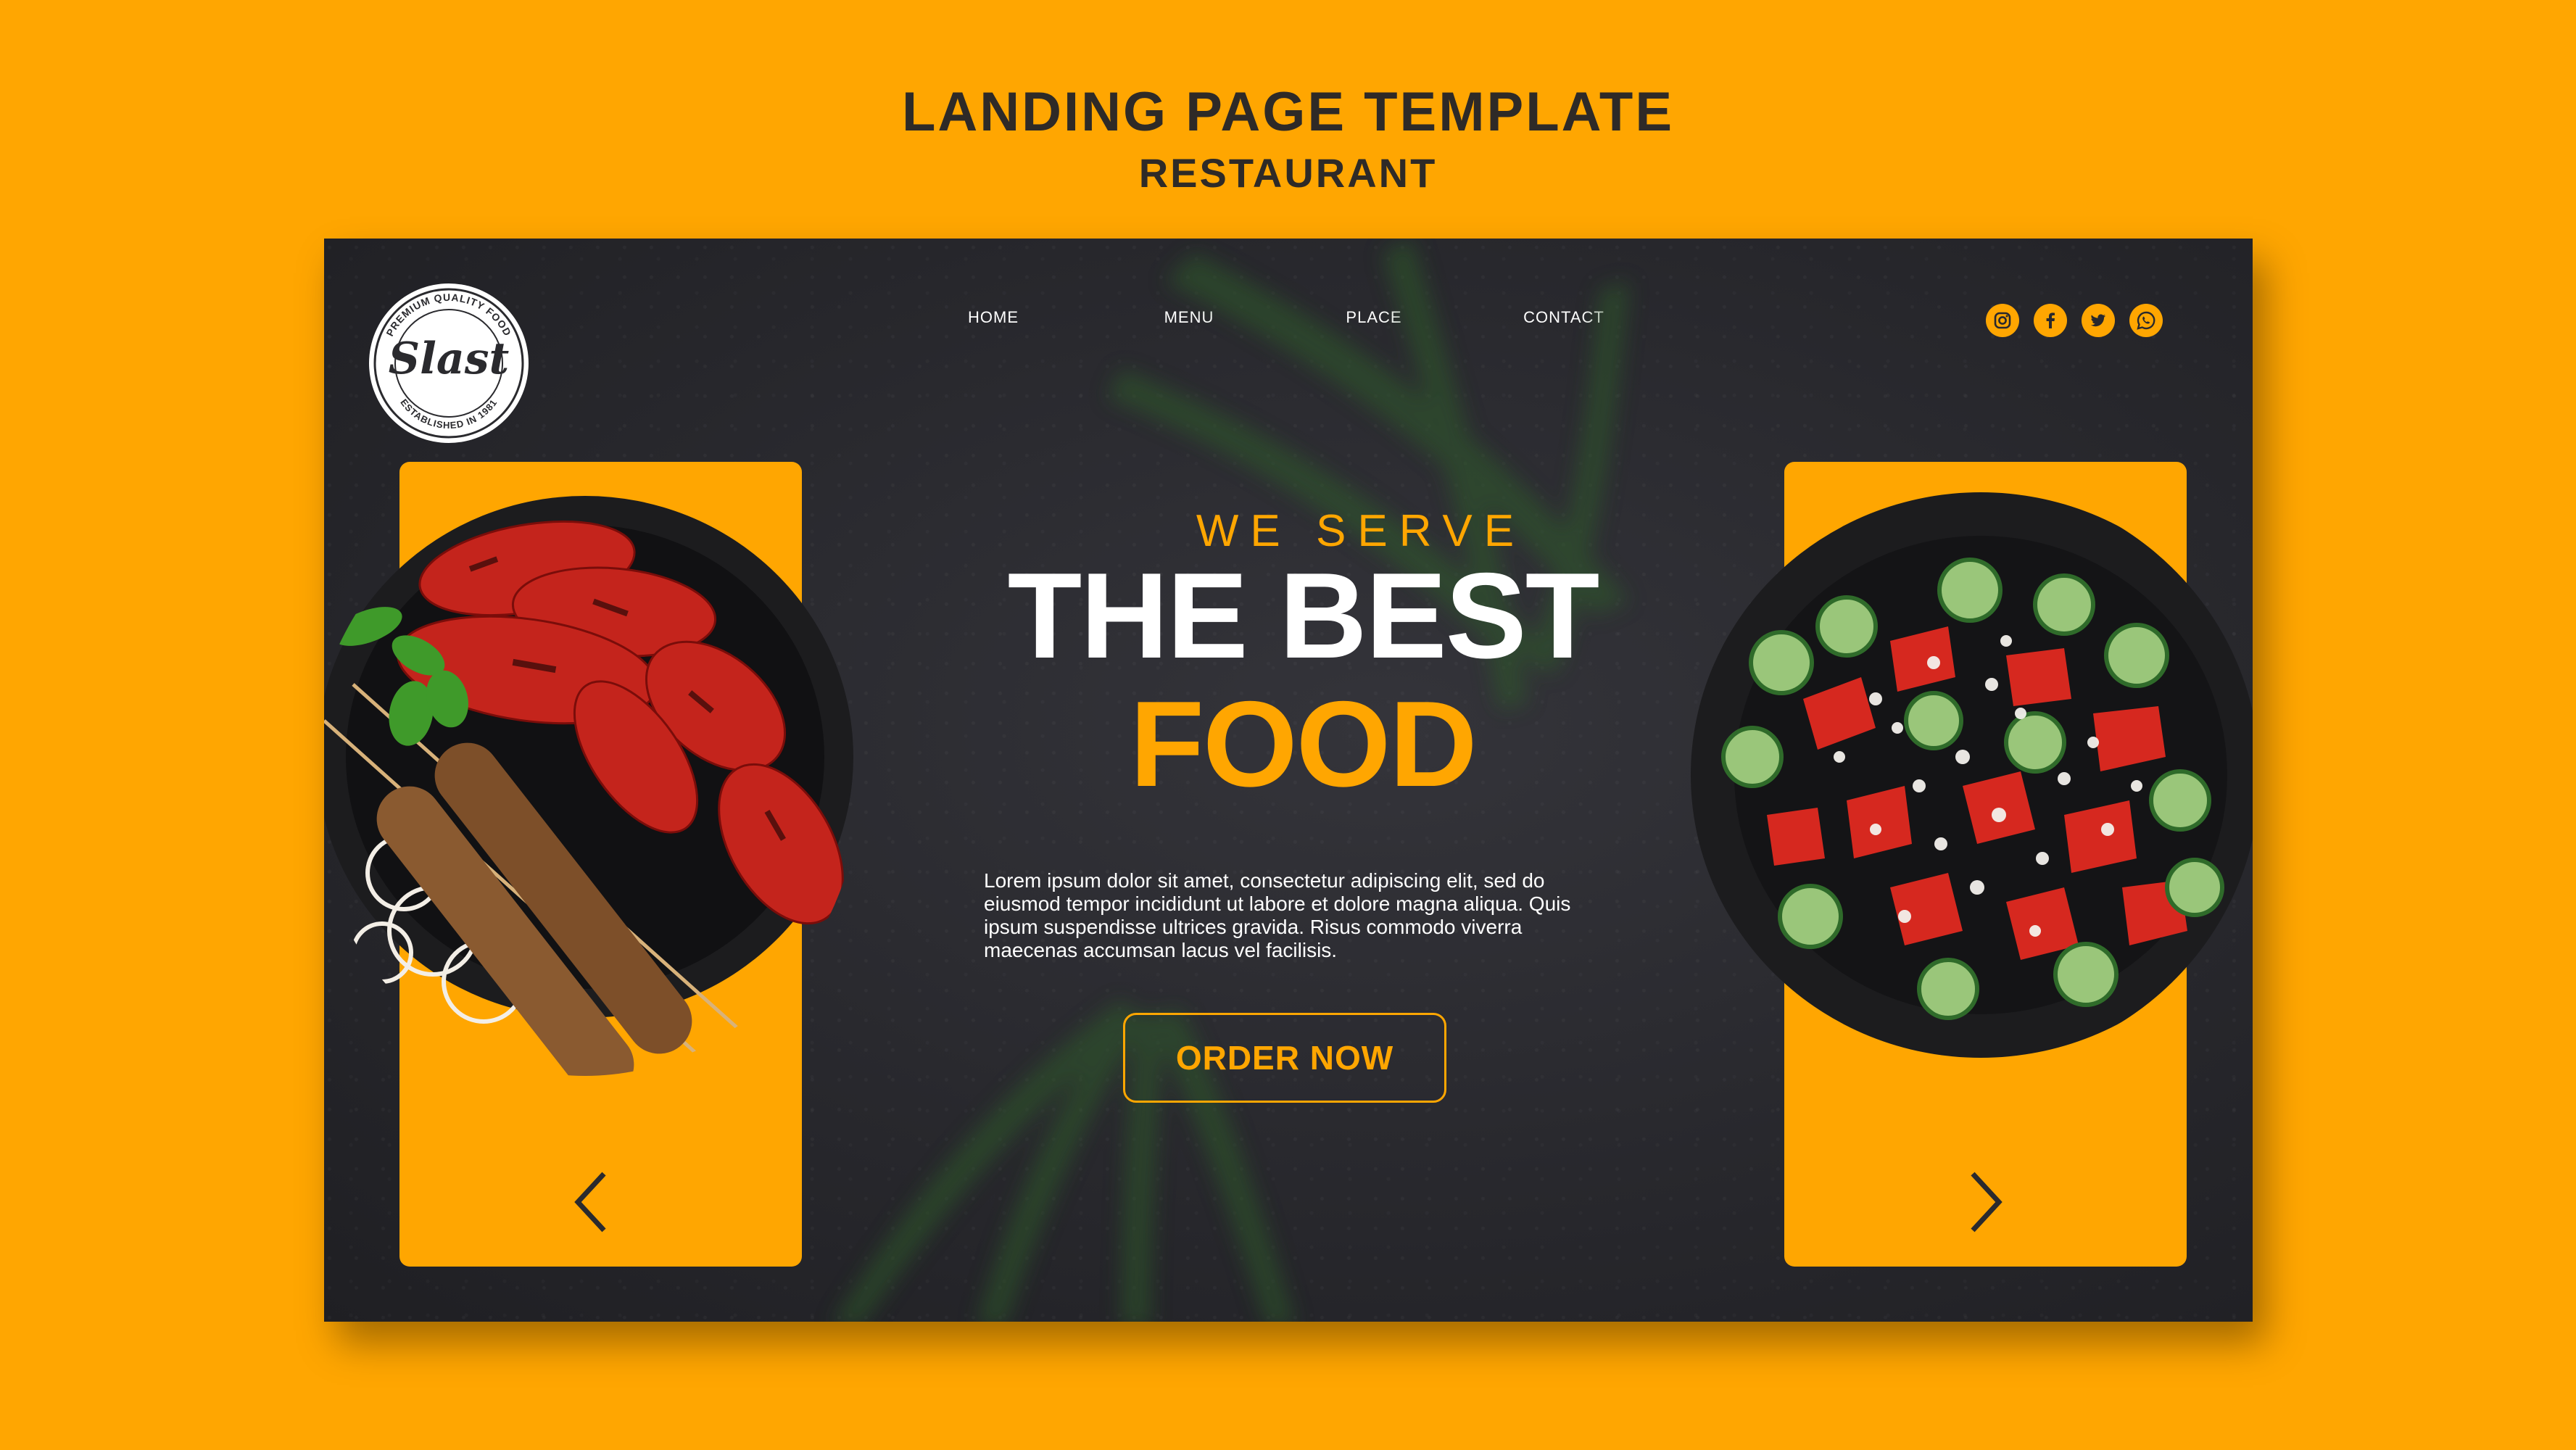 This screenshot has width=2576, height=1450. I want to click on page-heading: LANDING PAGE TEMPLATE RESTAURANT, so click(1288, 139).